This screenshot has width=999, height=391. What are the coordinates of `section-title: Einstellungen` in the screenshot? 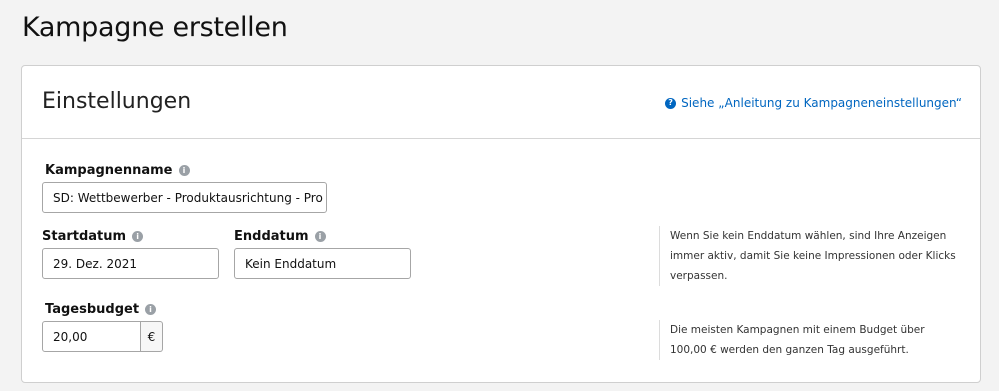 It's located at (117, 101).